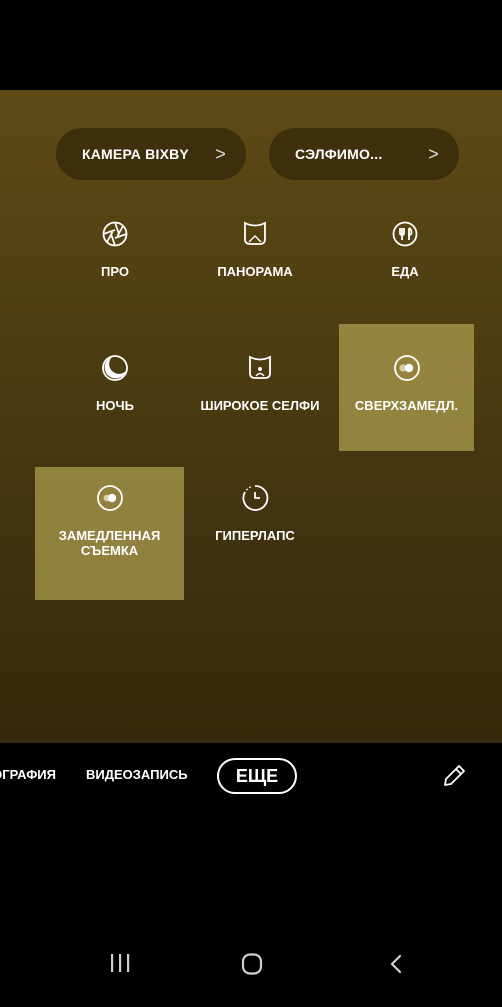  Describe the element at coordinates (115, 405) in the screenshot. I see `mode-night-label: НОЧЬ` at that location.